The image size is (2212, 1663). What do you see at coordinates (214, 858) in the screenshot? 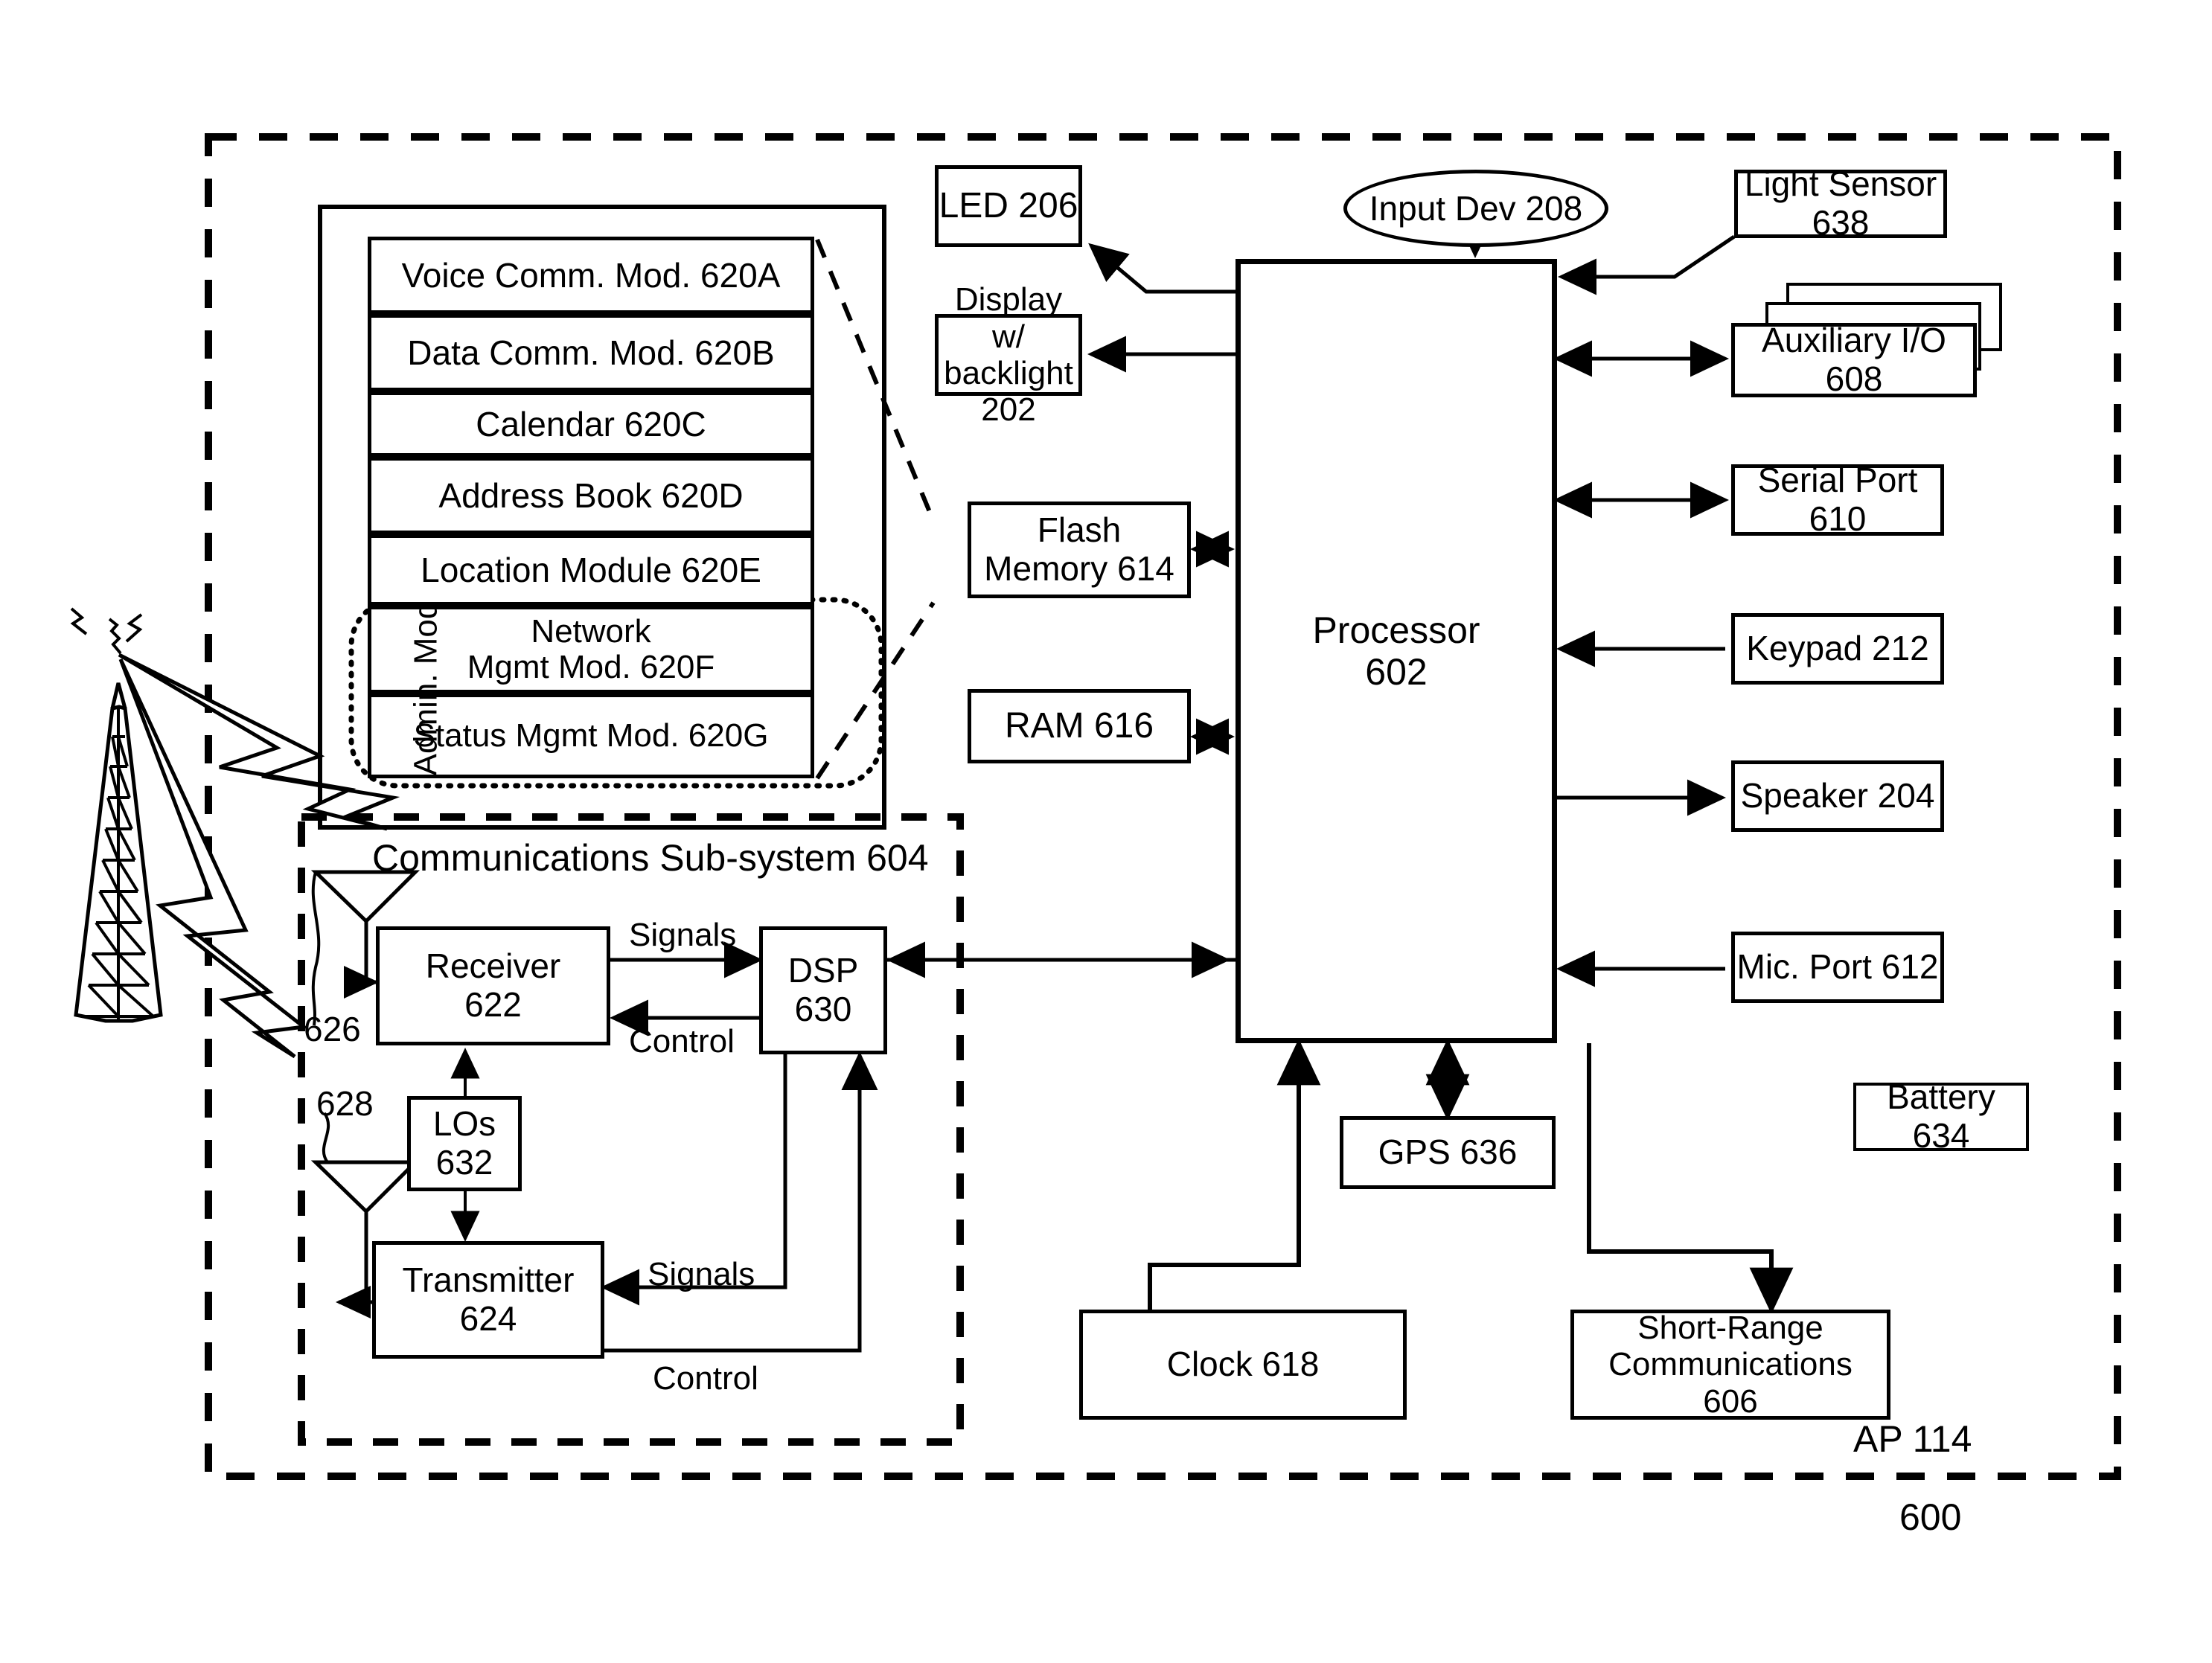
I see `wireless-link-bolt-lower` at bounding box center [214, 858].